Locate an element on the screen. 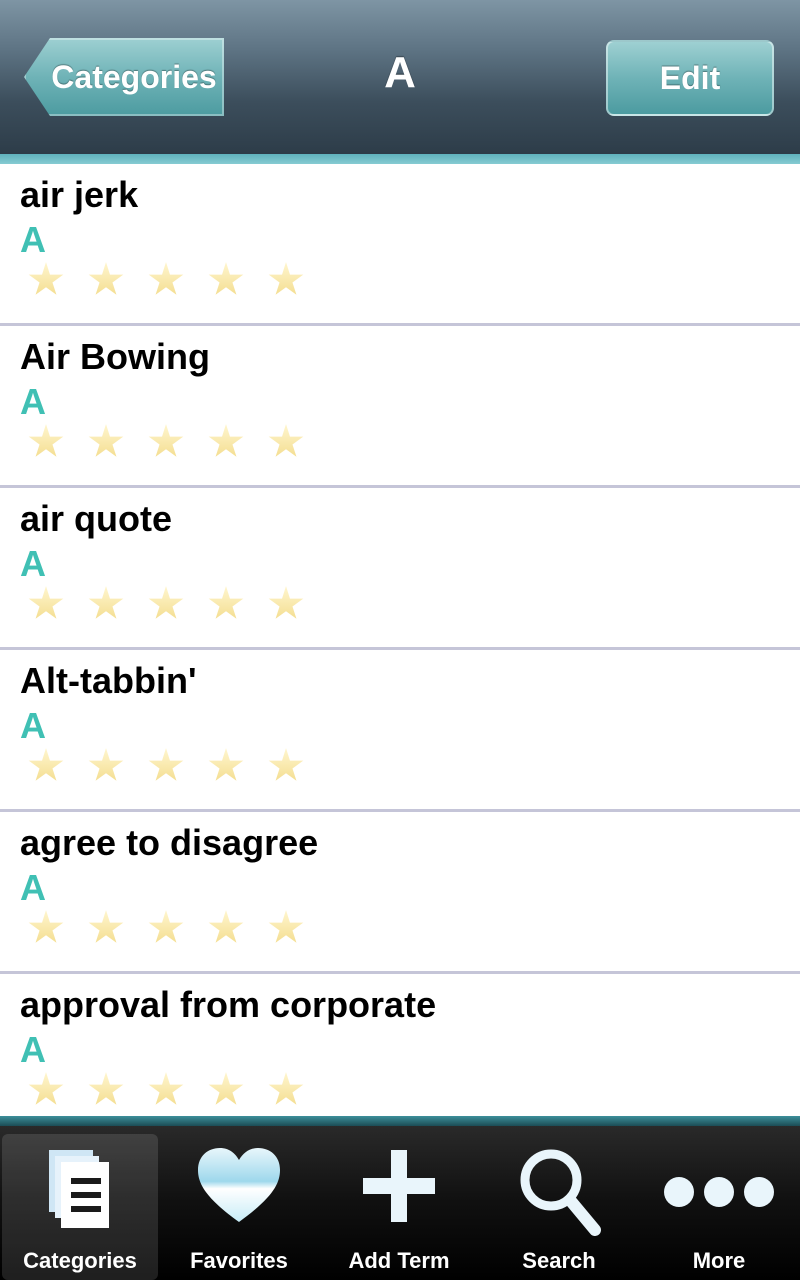 The image size is (800, 1280). list-item: Alt-tabbin' A is located at coordinates (400, 731).